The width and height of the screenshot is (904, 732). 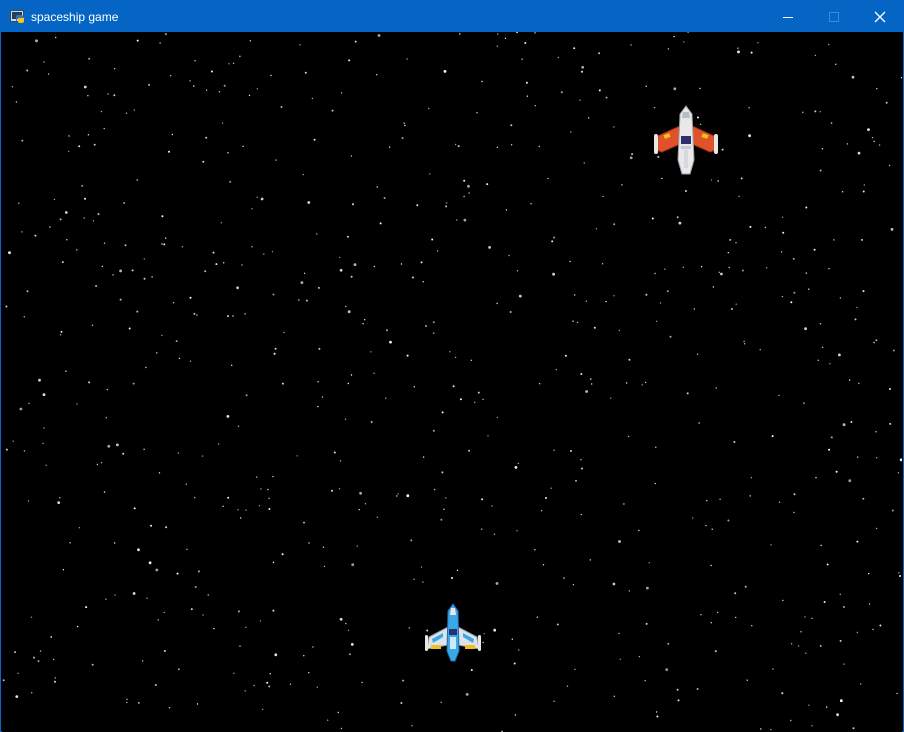 What do you see at coordinates (452, 16) in the screenshot?
I see `title-bar: spaceship game` at bounding box center [452, 16].